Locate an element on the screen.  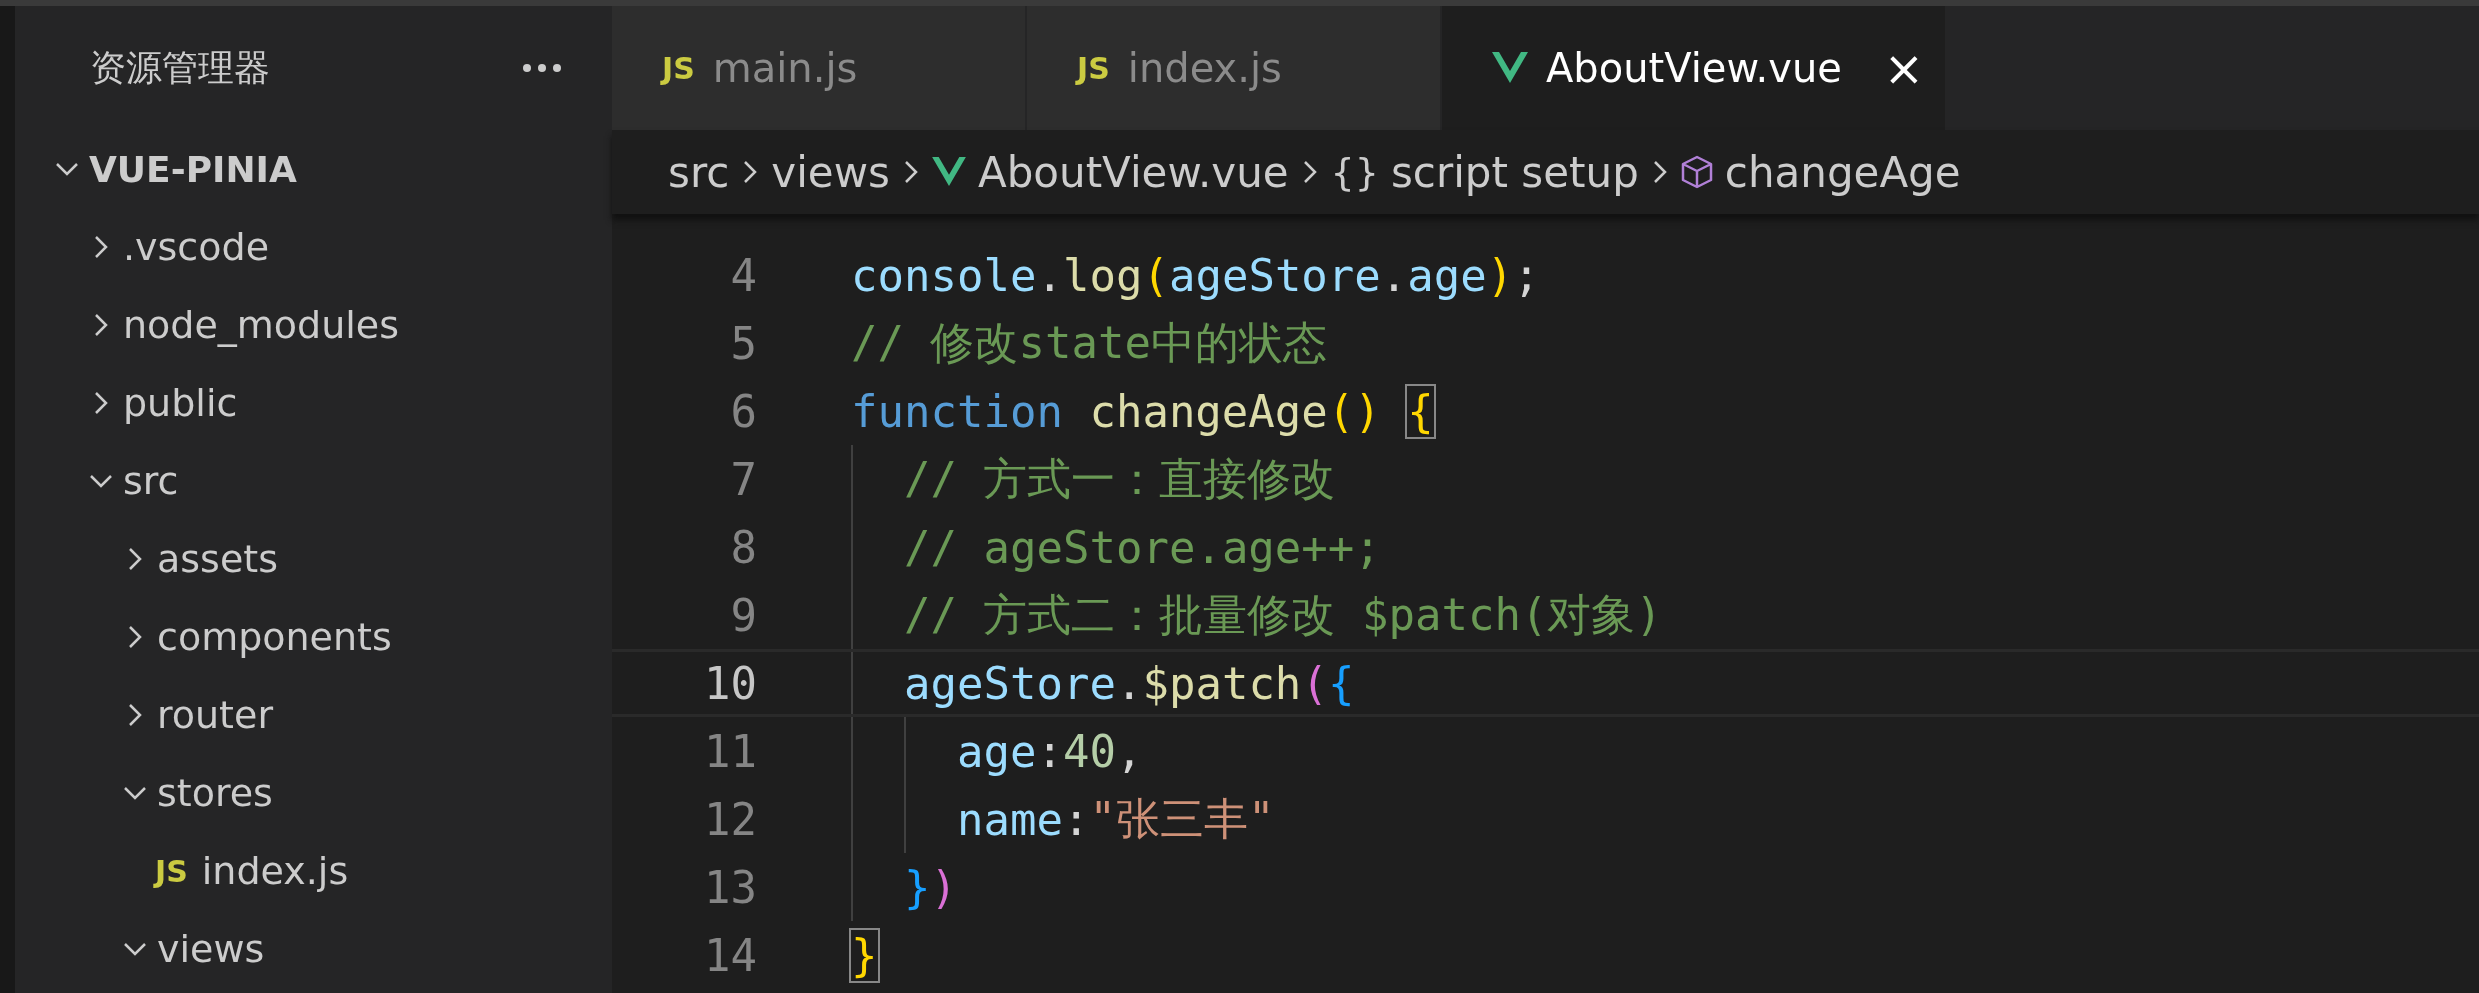
folder-item: assets is located at coordinates (217, 559).